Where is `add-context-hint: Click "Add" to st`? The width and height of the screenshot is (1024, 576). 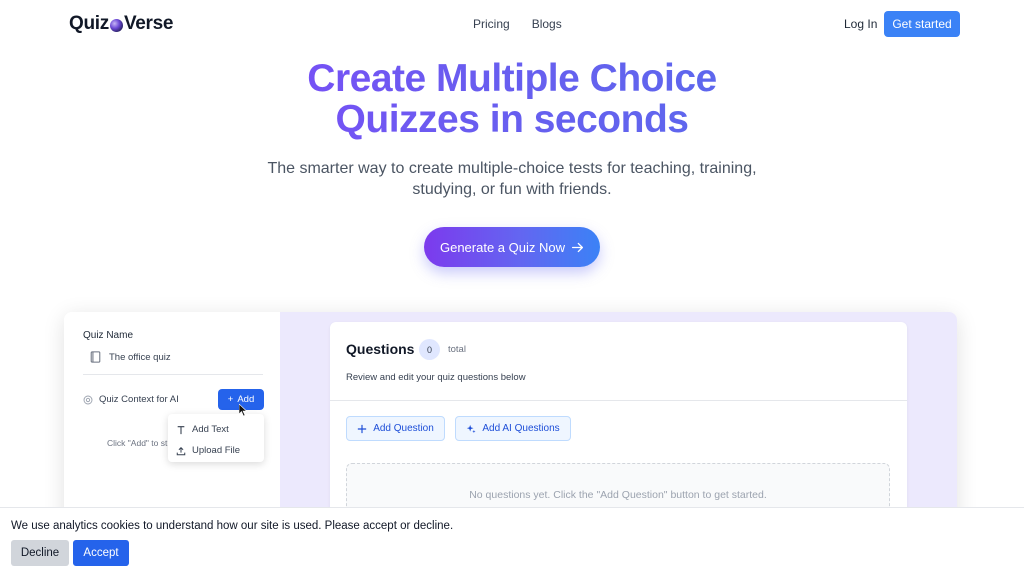 add-context-hint: Click "Add" to st is located at coordinates (137, 443).